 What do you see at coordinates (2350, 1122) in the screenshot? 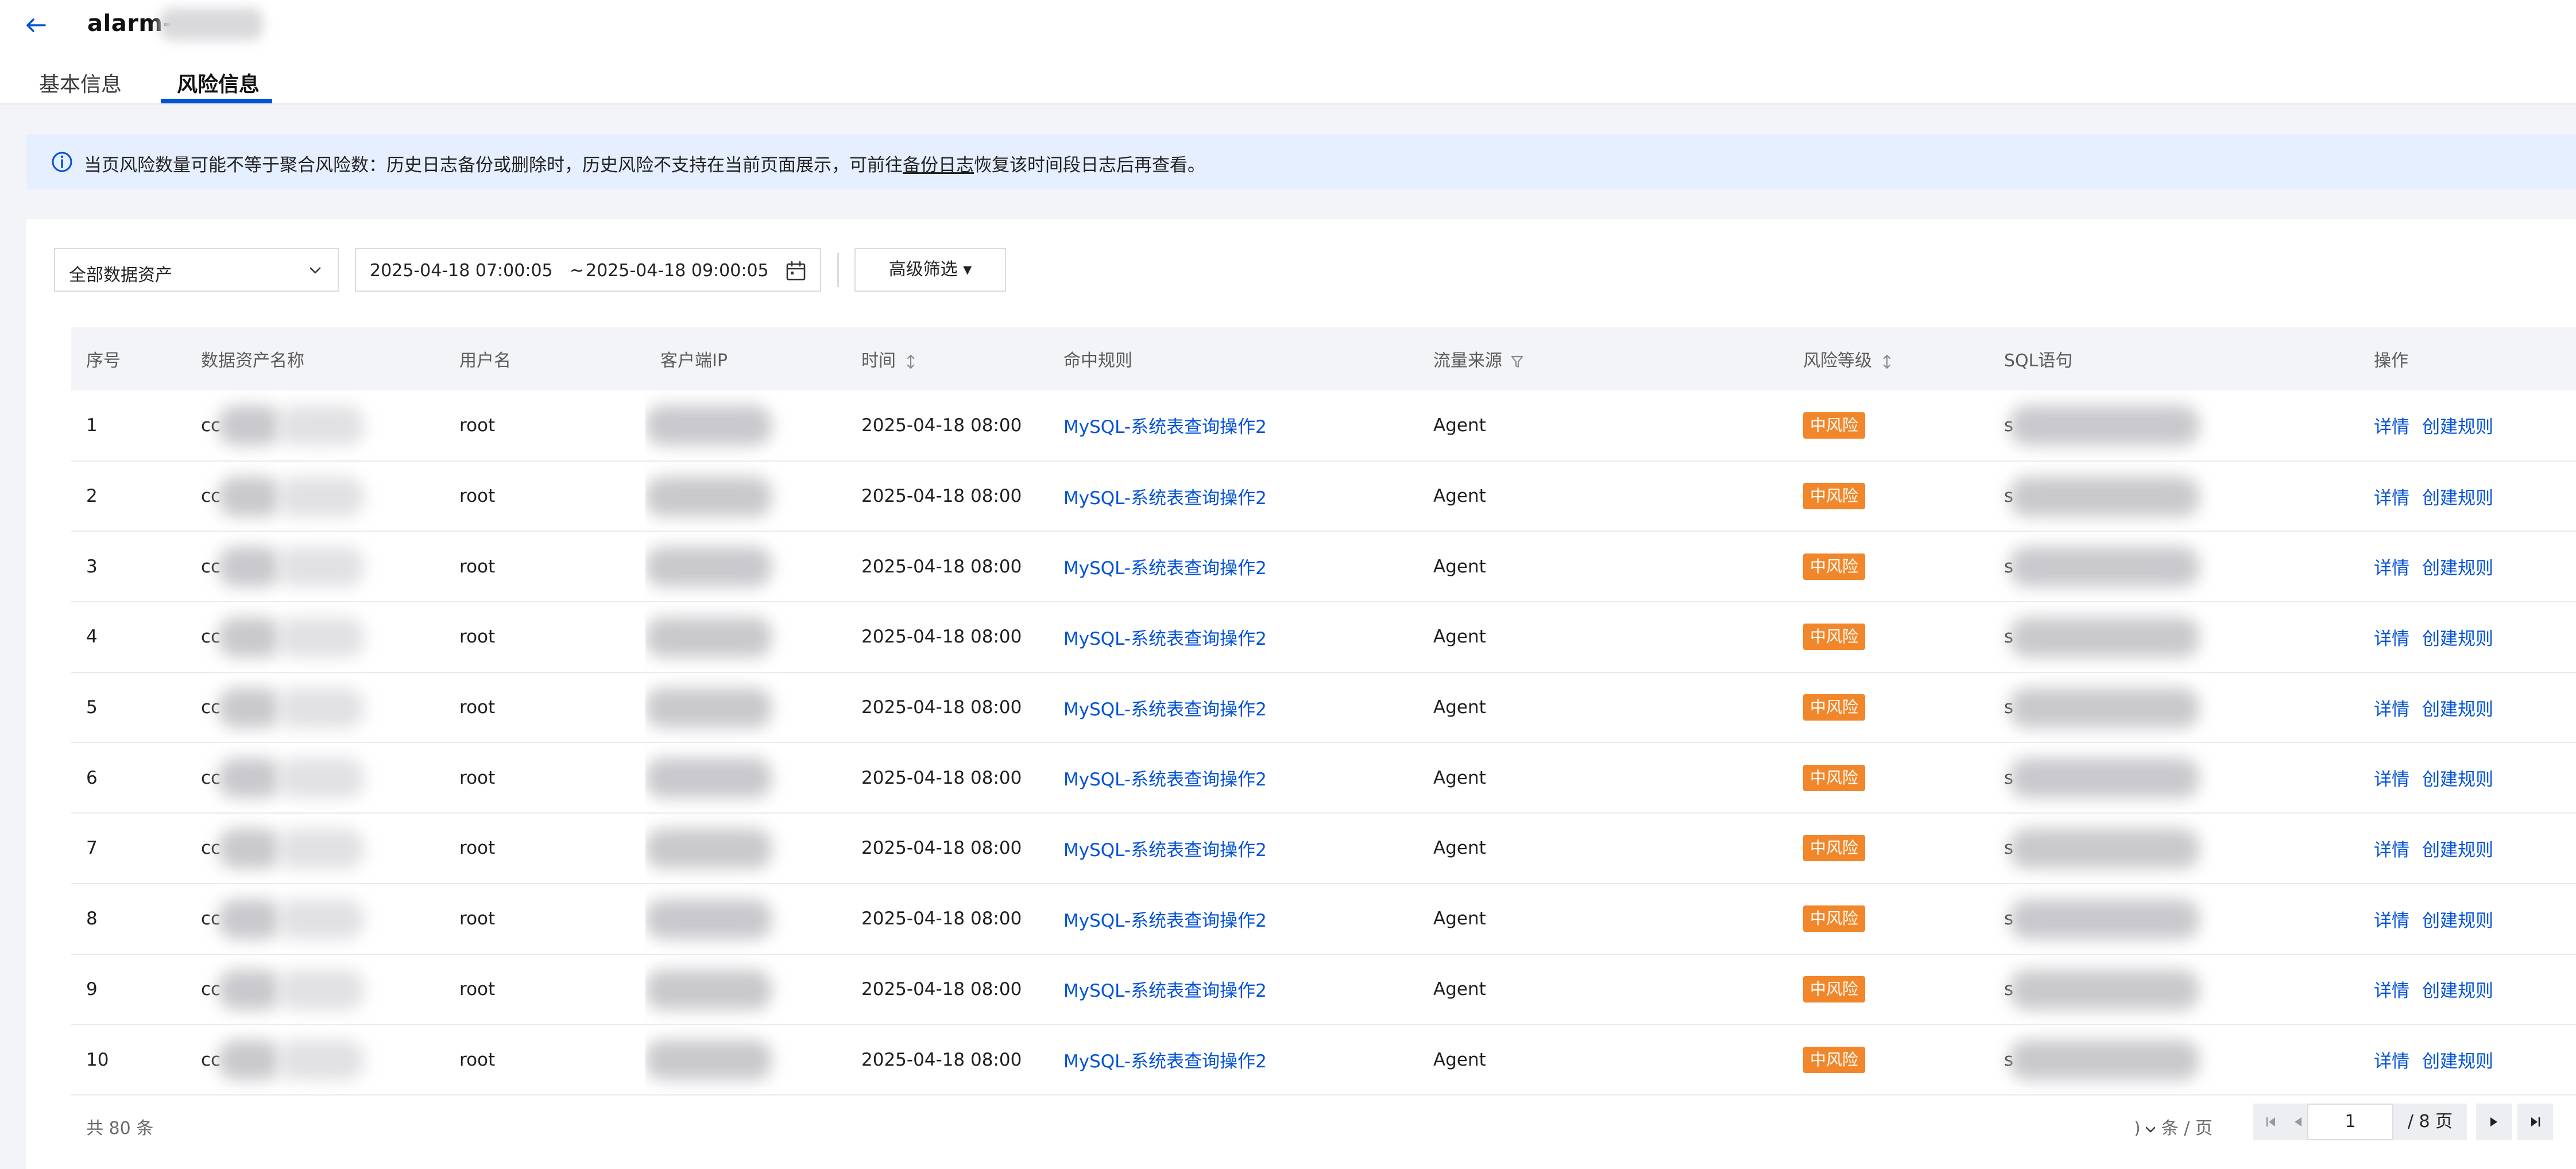
I see `page-number-input: 1` at bounding box center [2350, 1122].